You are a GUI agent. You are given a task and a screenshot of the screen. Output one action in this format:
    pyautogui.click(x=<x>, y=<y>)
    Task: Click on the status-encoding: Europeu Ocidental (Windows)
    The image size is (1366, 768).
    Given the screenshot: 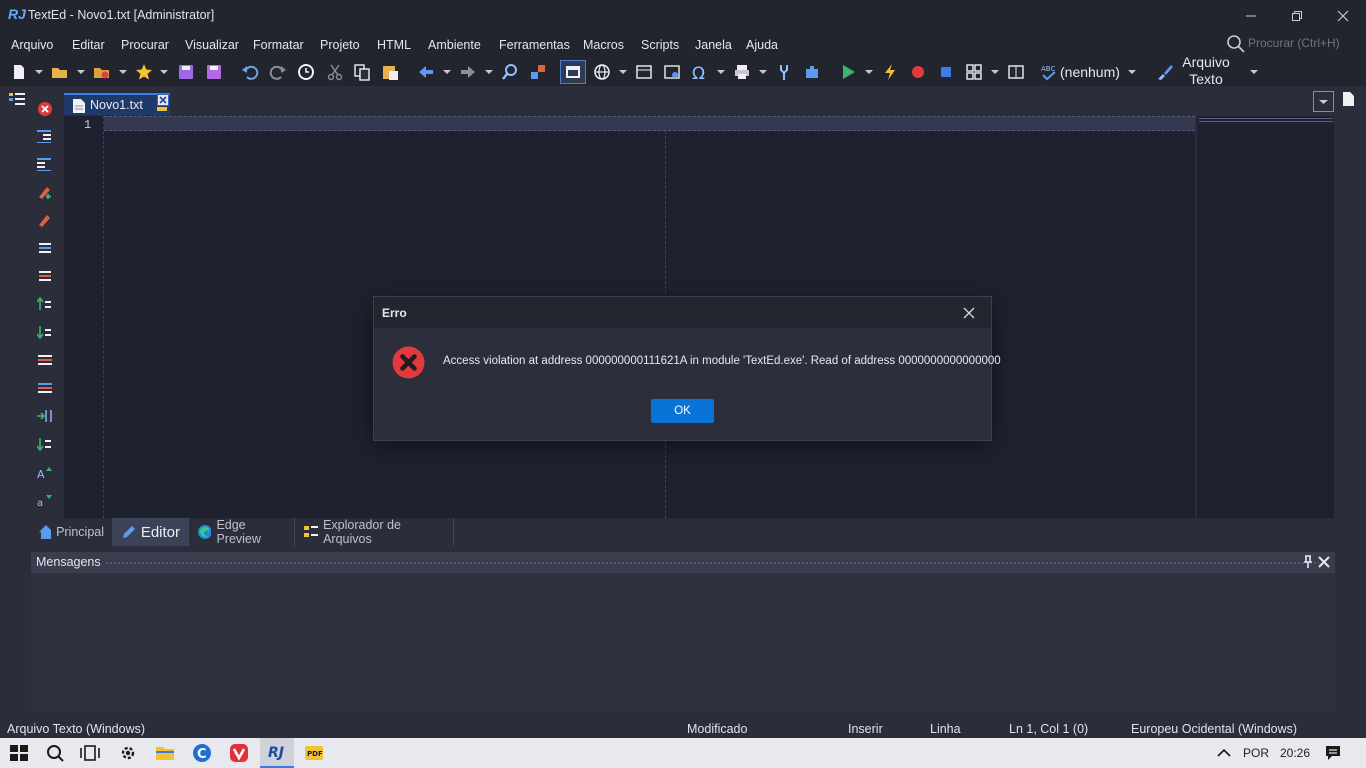 What is the action you would take?
    pyautogui.click(x=1214, y=729)
    